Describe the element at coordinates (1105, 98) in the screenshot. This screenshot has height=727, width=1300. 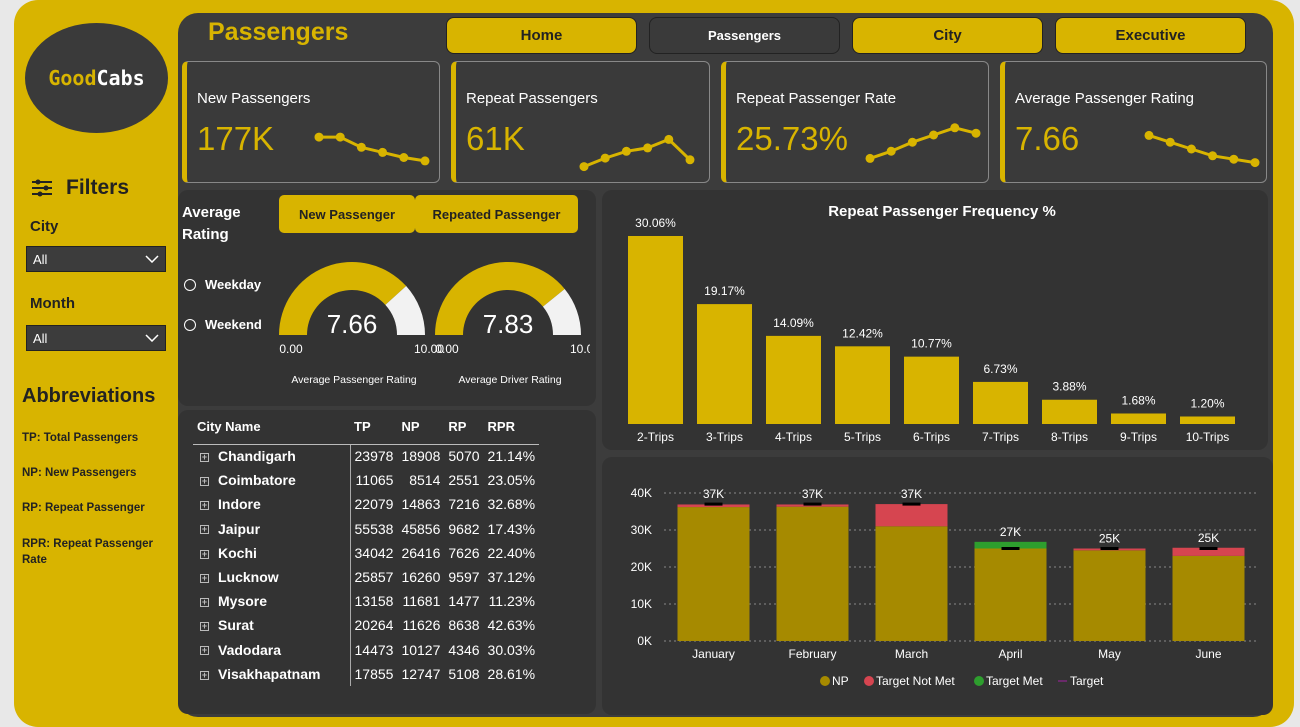
I see `kpi-title: Average Passenger Rating` at that location.